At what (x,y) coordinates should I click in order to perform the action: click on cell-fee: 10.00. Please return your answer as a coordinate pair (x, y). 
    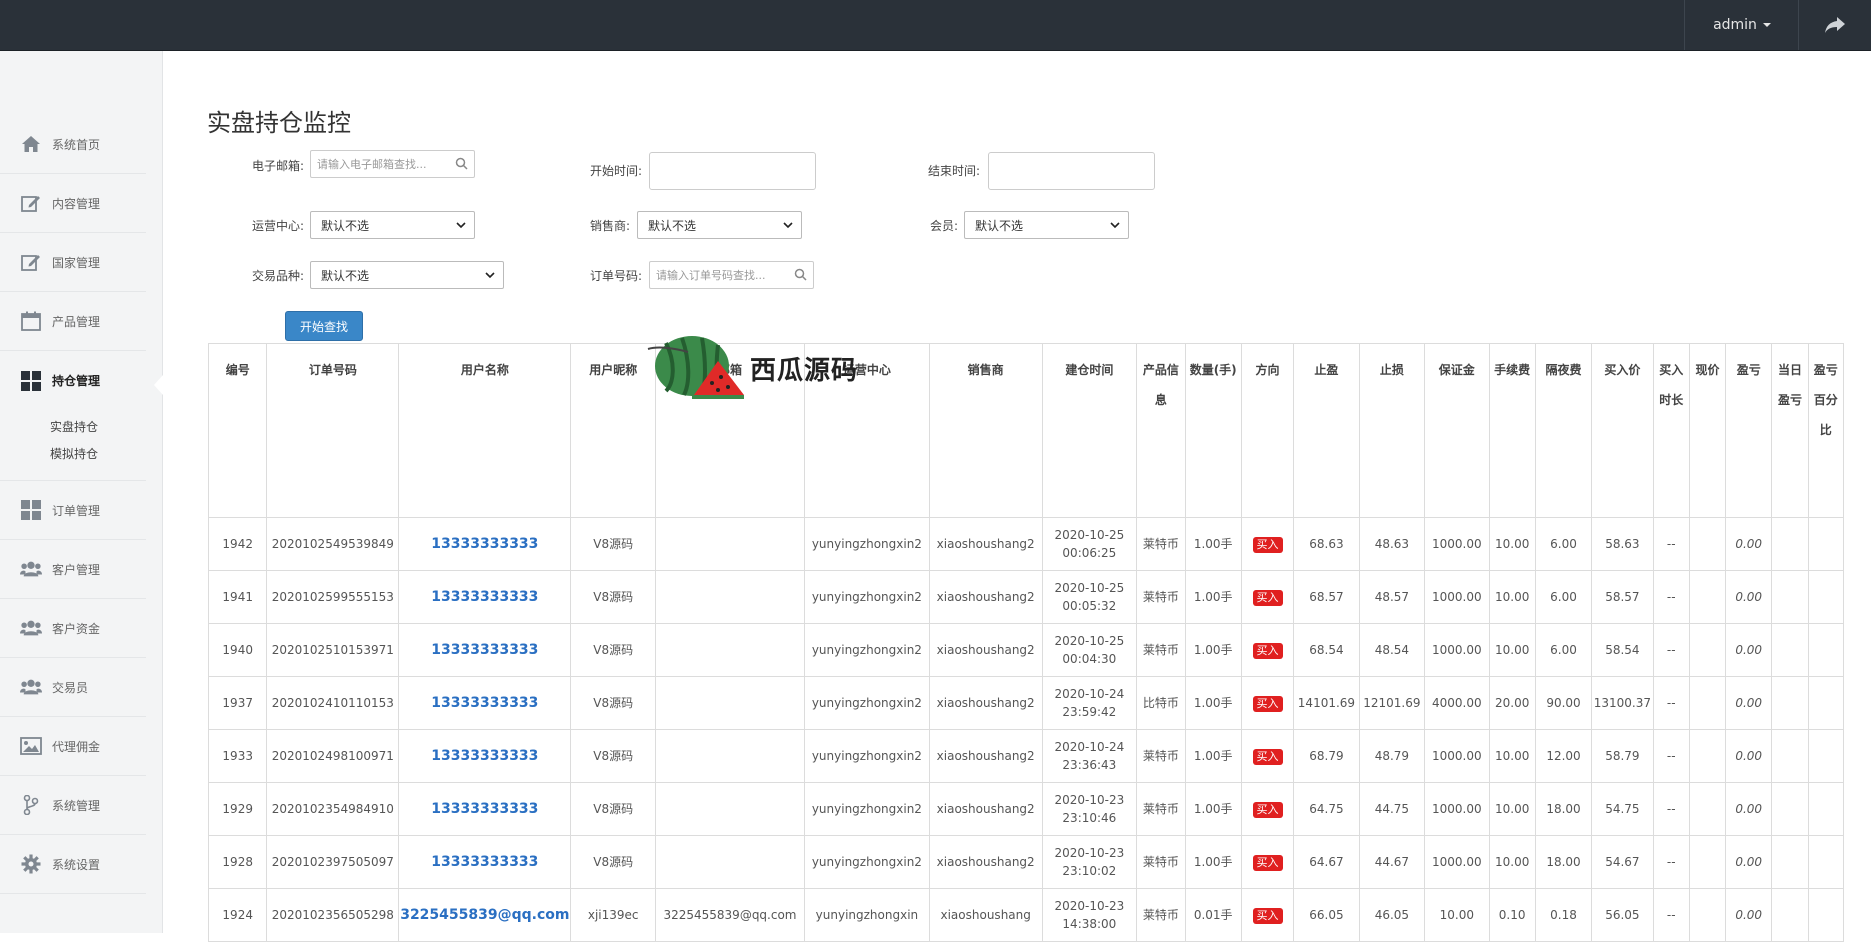
    Looking at the image, I should click on (1512, 862).